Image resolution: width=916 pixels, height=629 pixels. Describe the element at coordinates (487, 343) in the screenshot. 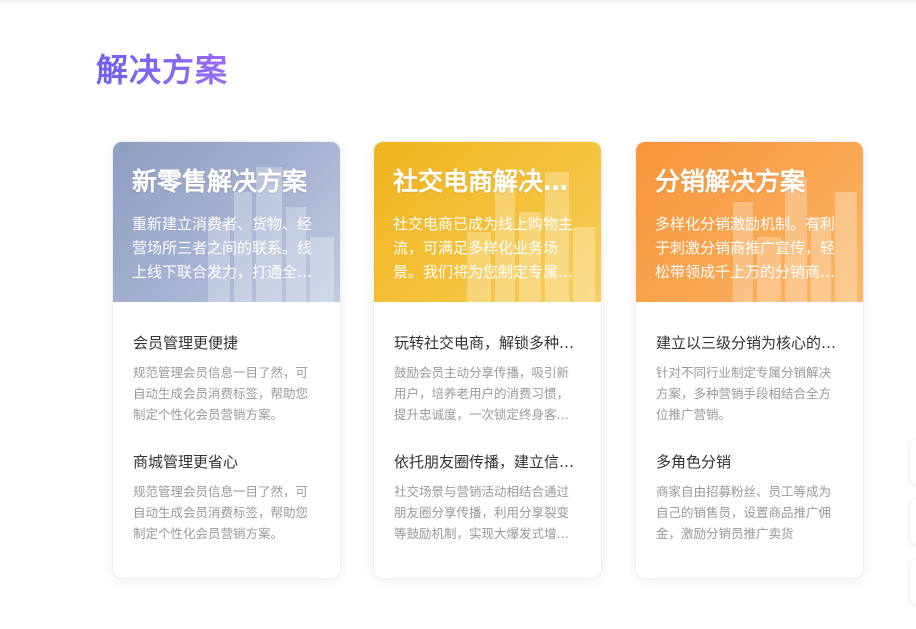

I see `feature-title: 玩转社交电商，解锁多种玩法` at that location.